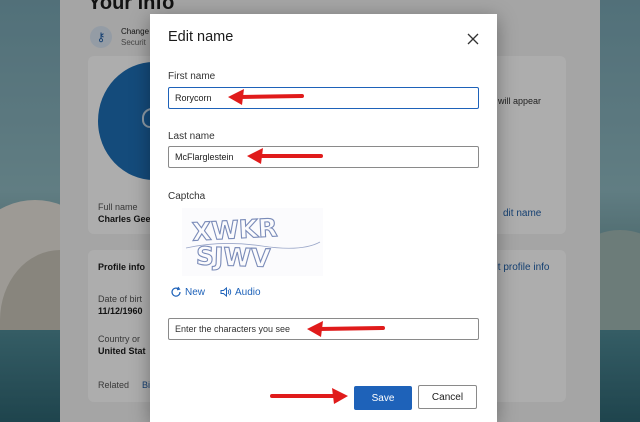  Describe the element at coordinates (176, 292) in the screenshot. I see `refresh-icon` at that location.